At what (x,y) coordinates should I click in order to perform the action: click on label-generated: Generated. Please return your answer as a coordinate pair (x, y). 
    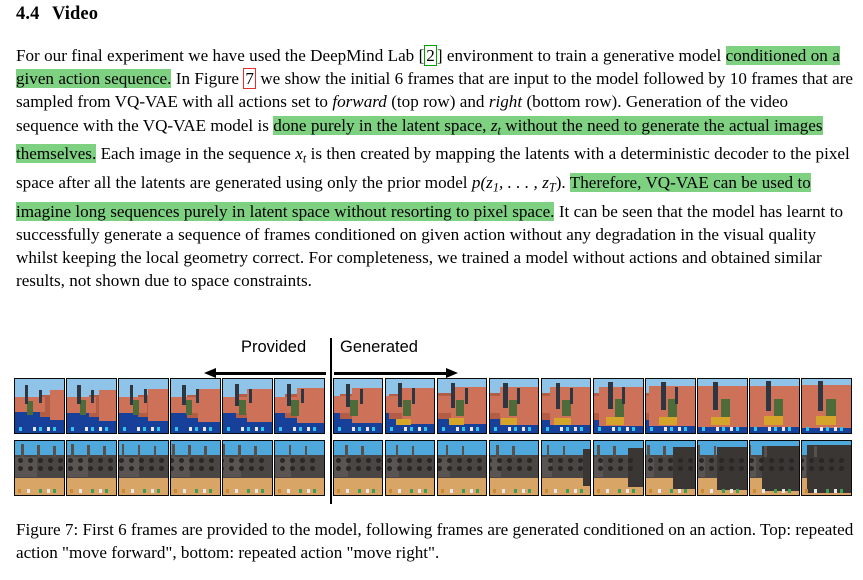
    Looking at the image, I should click on (379, 347).